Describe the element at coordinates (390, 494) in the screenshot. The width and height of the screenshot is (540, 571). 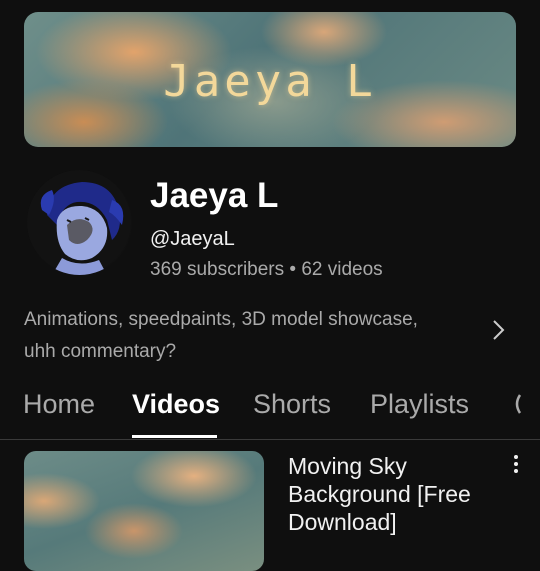
I see `video-title: Moving Sky Background [Free Download]` at that location.